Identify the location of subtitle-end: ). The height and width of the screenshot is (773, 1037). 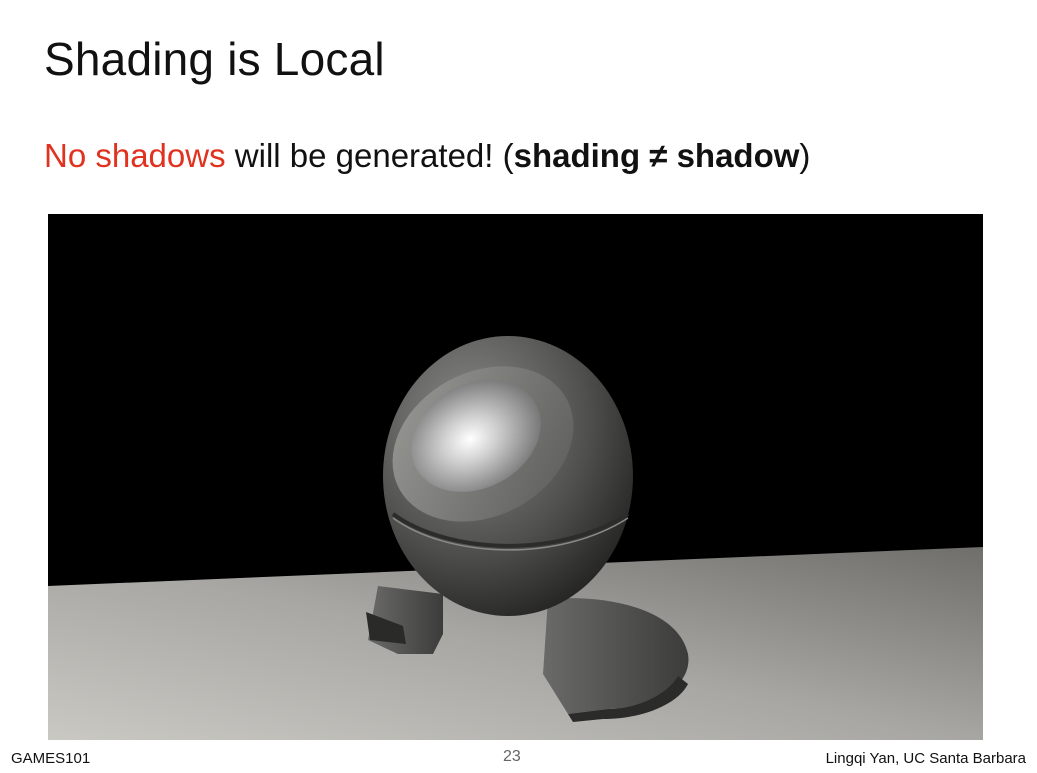
(805, 155).